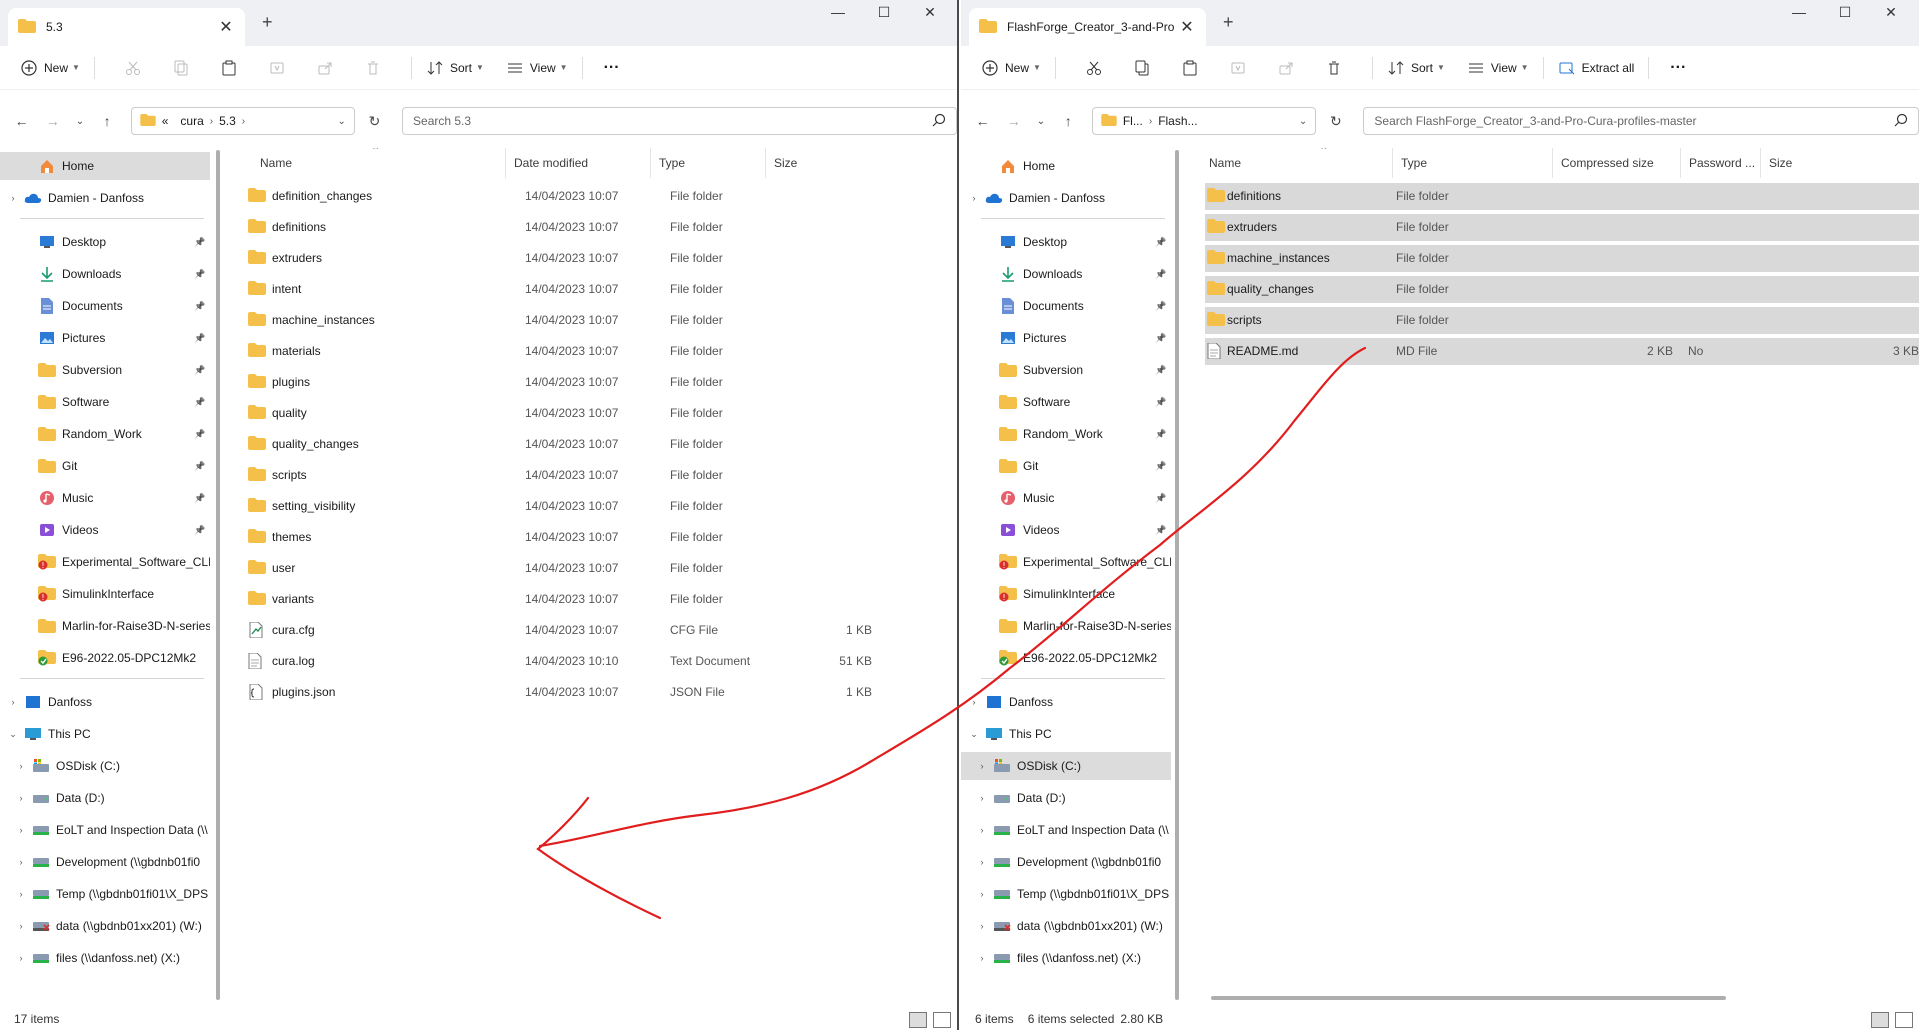 This screenshot has height=1030, width=1919. Describe the element at coordinates (1142, 68) in the screenshot. I see `copy-icon` at that location.